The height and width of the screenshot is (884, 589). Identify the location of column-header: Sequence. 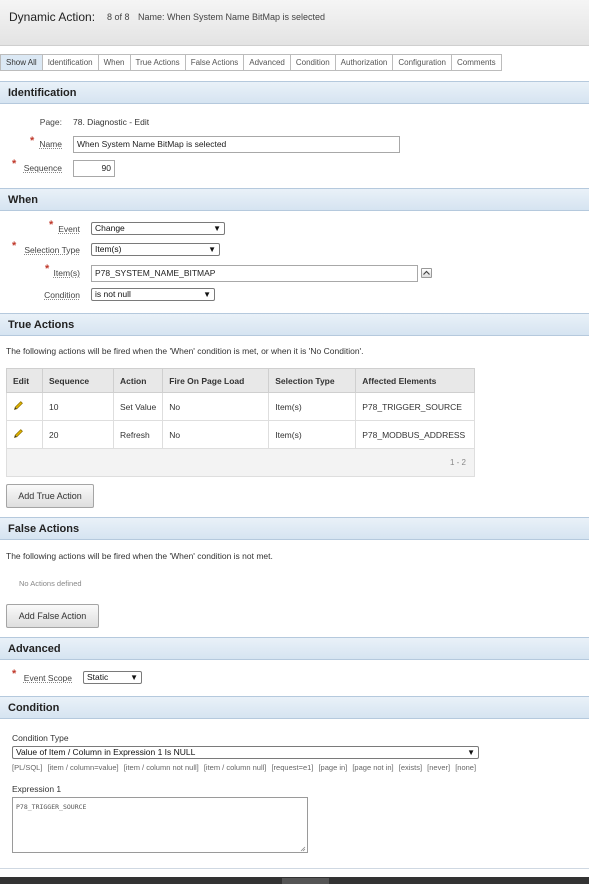
(78, 380).